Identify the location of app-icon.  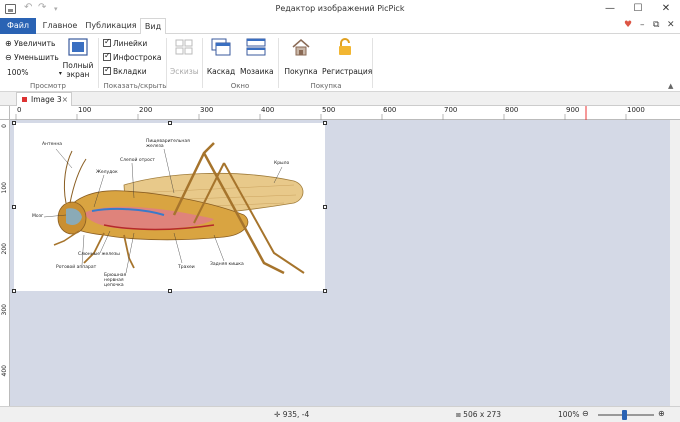
(10, 9).